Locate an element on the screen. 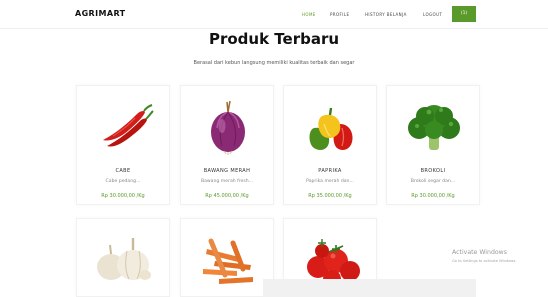  product-name: BROKOLI is located at coordinates (433, 171).